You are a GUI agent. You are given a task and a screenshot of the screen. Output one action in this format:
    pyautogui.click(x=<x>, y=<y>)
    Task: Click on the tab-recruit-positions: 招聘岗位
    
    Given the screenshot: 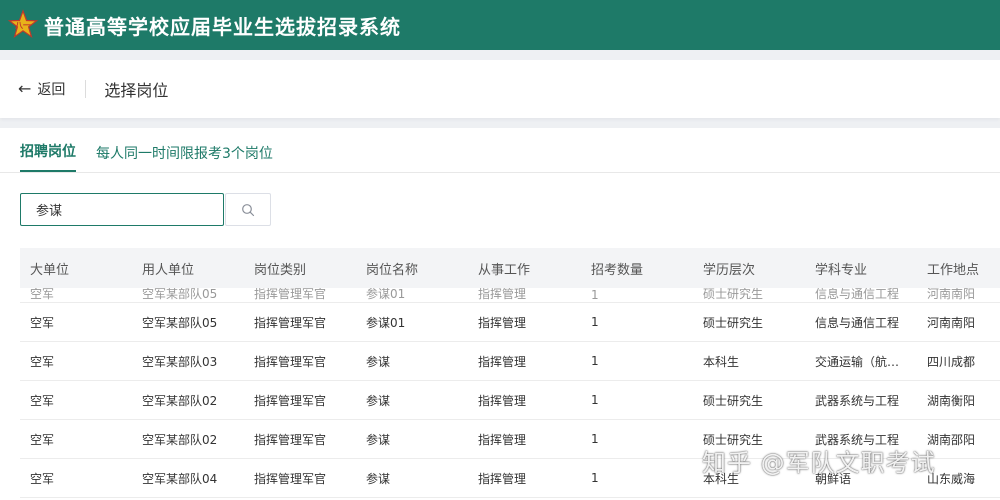 What is the action you would take?
    pyautogui.click(x=48, y=156)
    